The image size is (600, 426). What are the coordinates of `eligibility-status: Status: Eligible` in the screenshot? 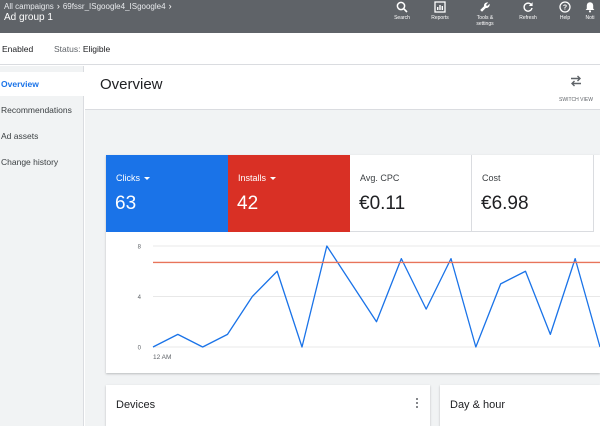 It's located at (82, 49).